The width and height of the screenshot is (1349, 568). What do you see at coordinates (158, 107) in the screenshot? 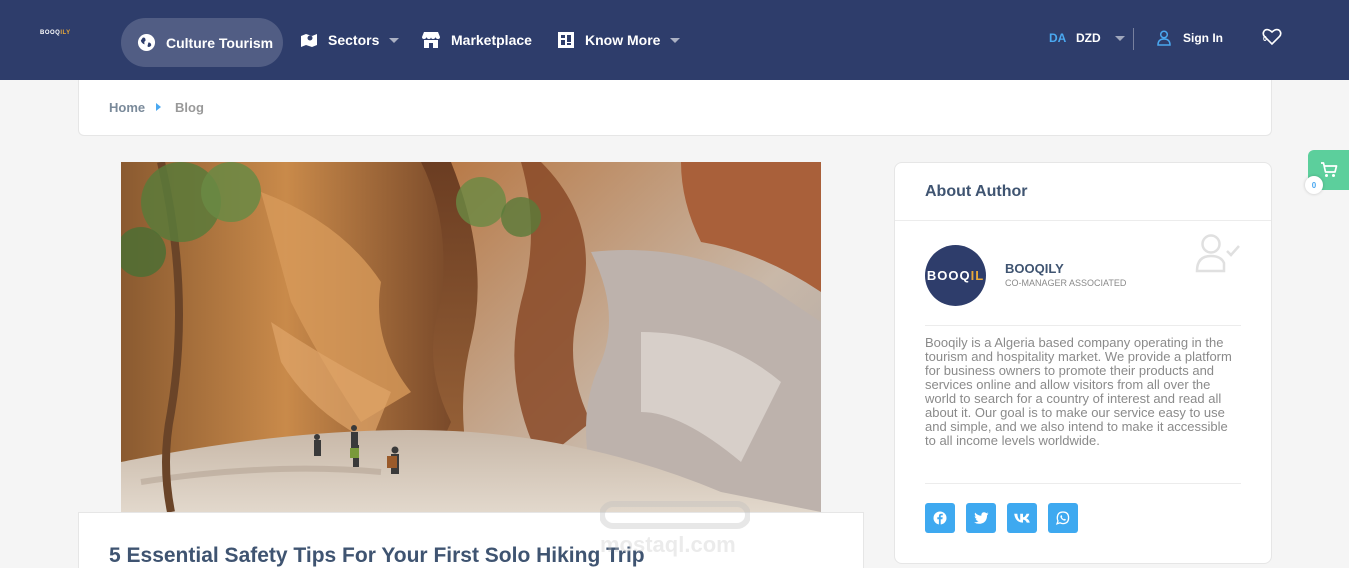
I see `chevron-right-icon` at bounding box center [158, 107].